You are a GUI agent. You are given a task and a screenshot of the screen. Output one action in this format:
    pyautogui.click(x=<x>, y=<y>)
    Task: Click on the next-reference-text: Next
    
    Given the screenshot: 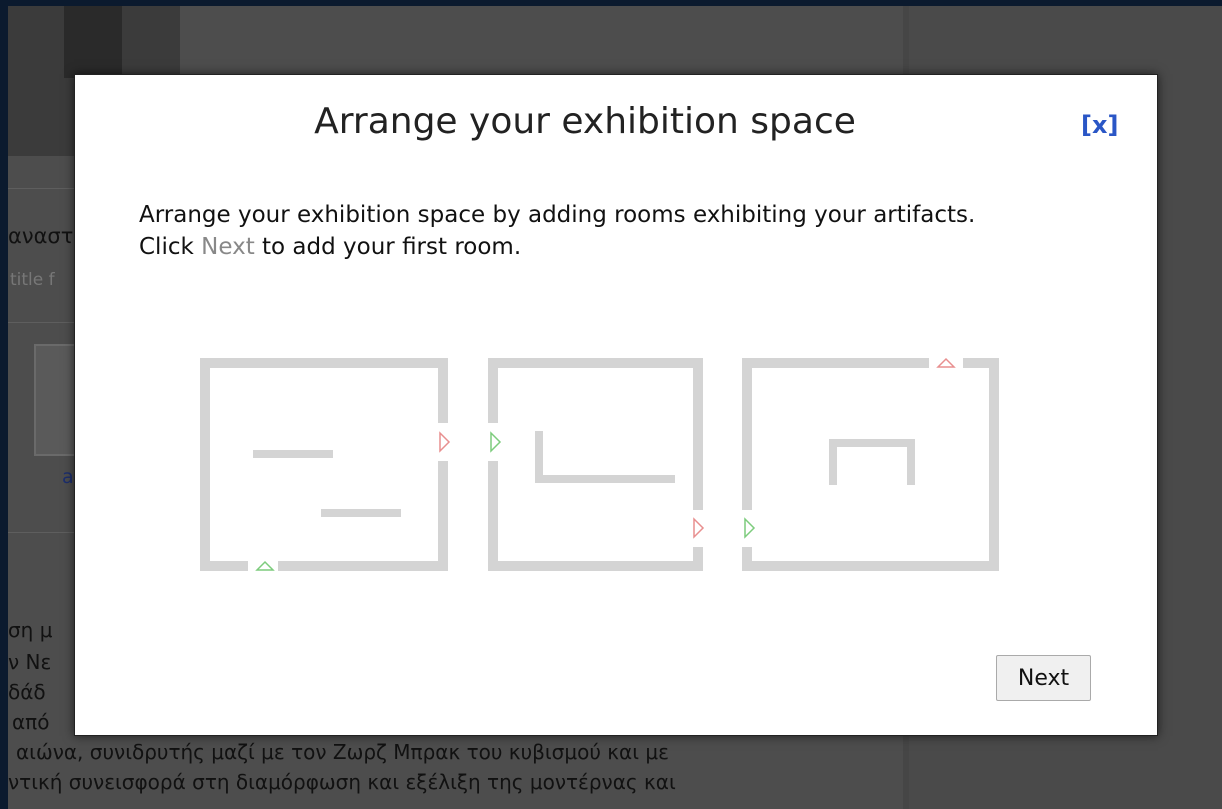 What is the action you would take?
    pyautogui.click(x=228, y=247)
    